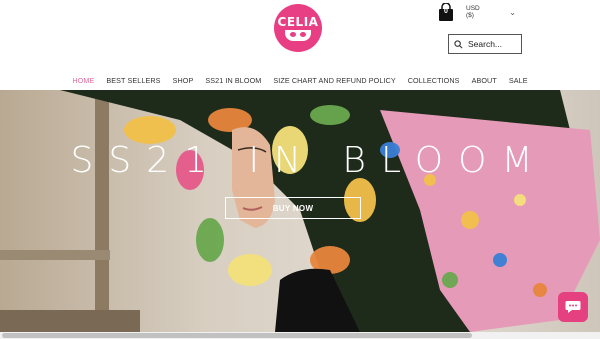  I want to click on chevron-down-icon: ⌄, so click(512, 12).